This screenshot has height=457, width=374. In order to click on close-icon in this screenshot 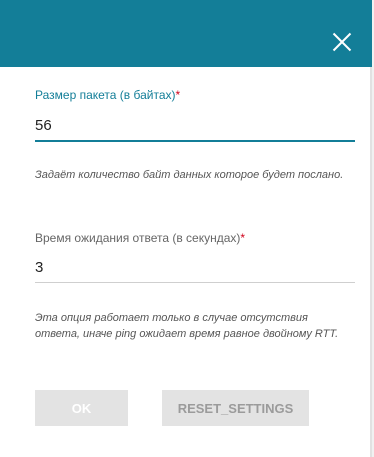, I will do `click(342, 42)`.